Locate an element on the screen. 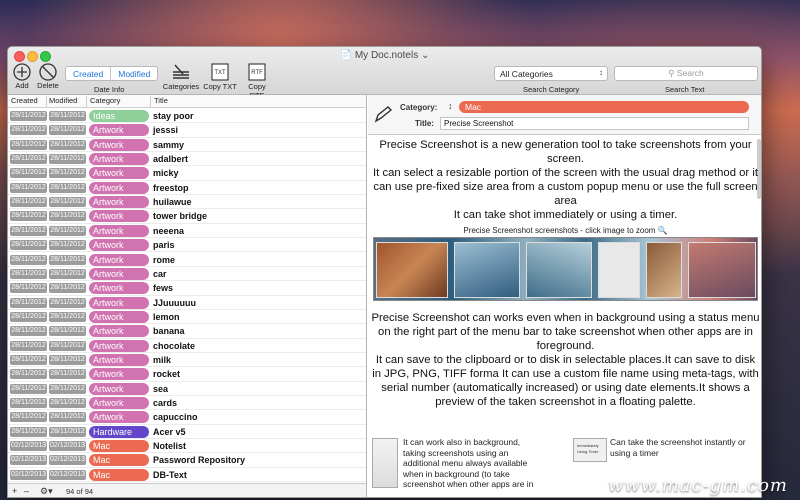 This screenshot has height=500, width=800. column-category: Category is located at coordinates (105, 100).